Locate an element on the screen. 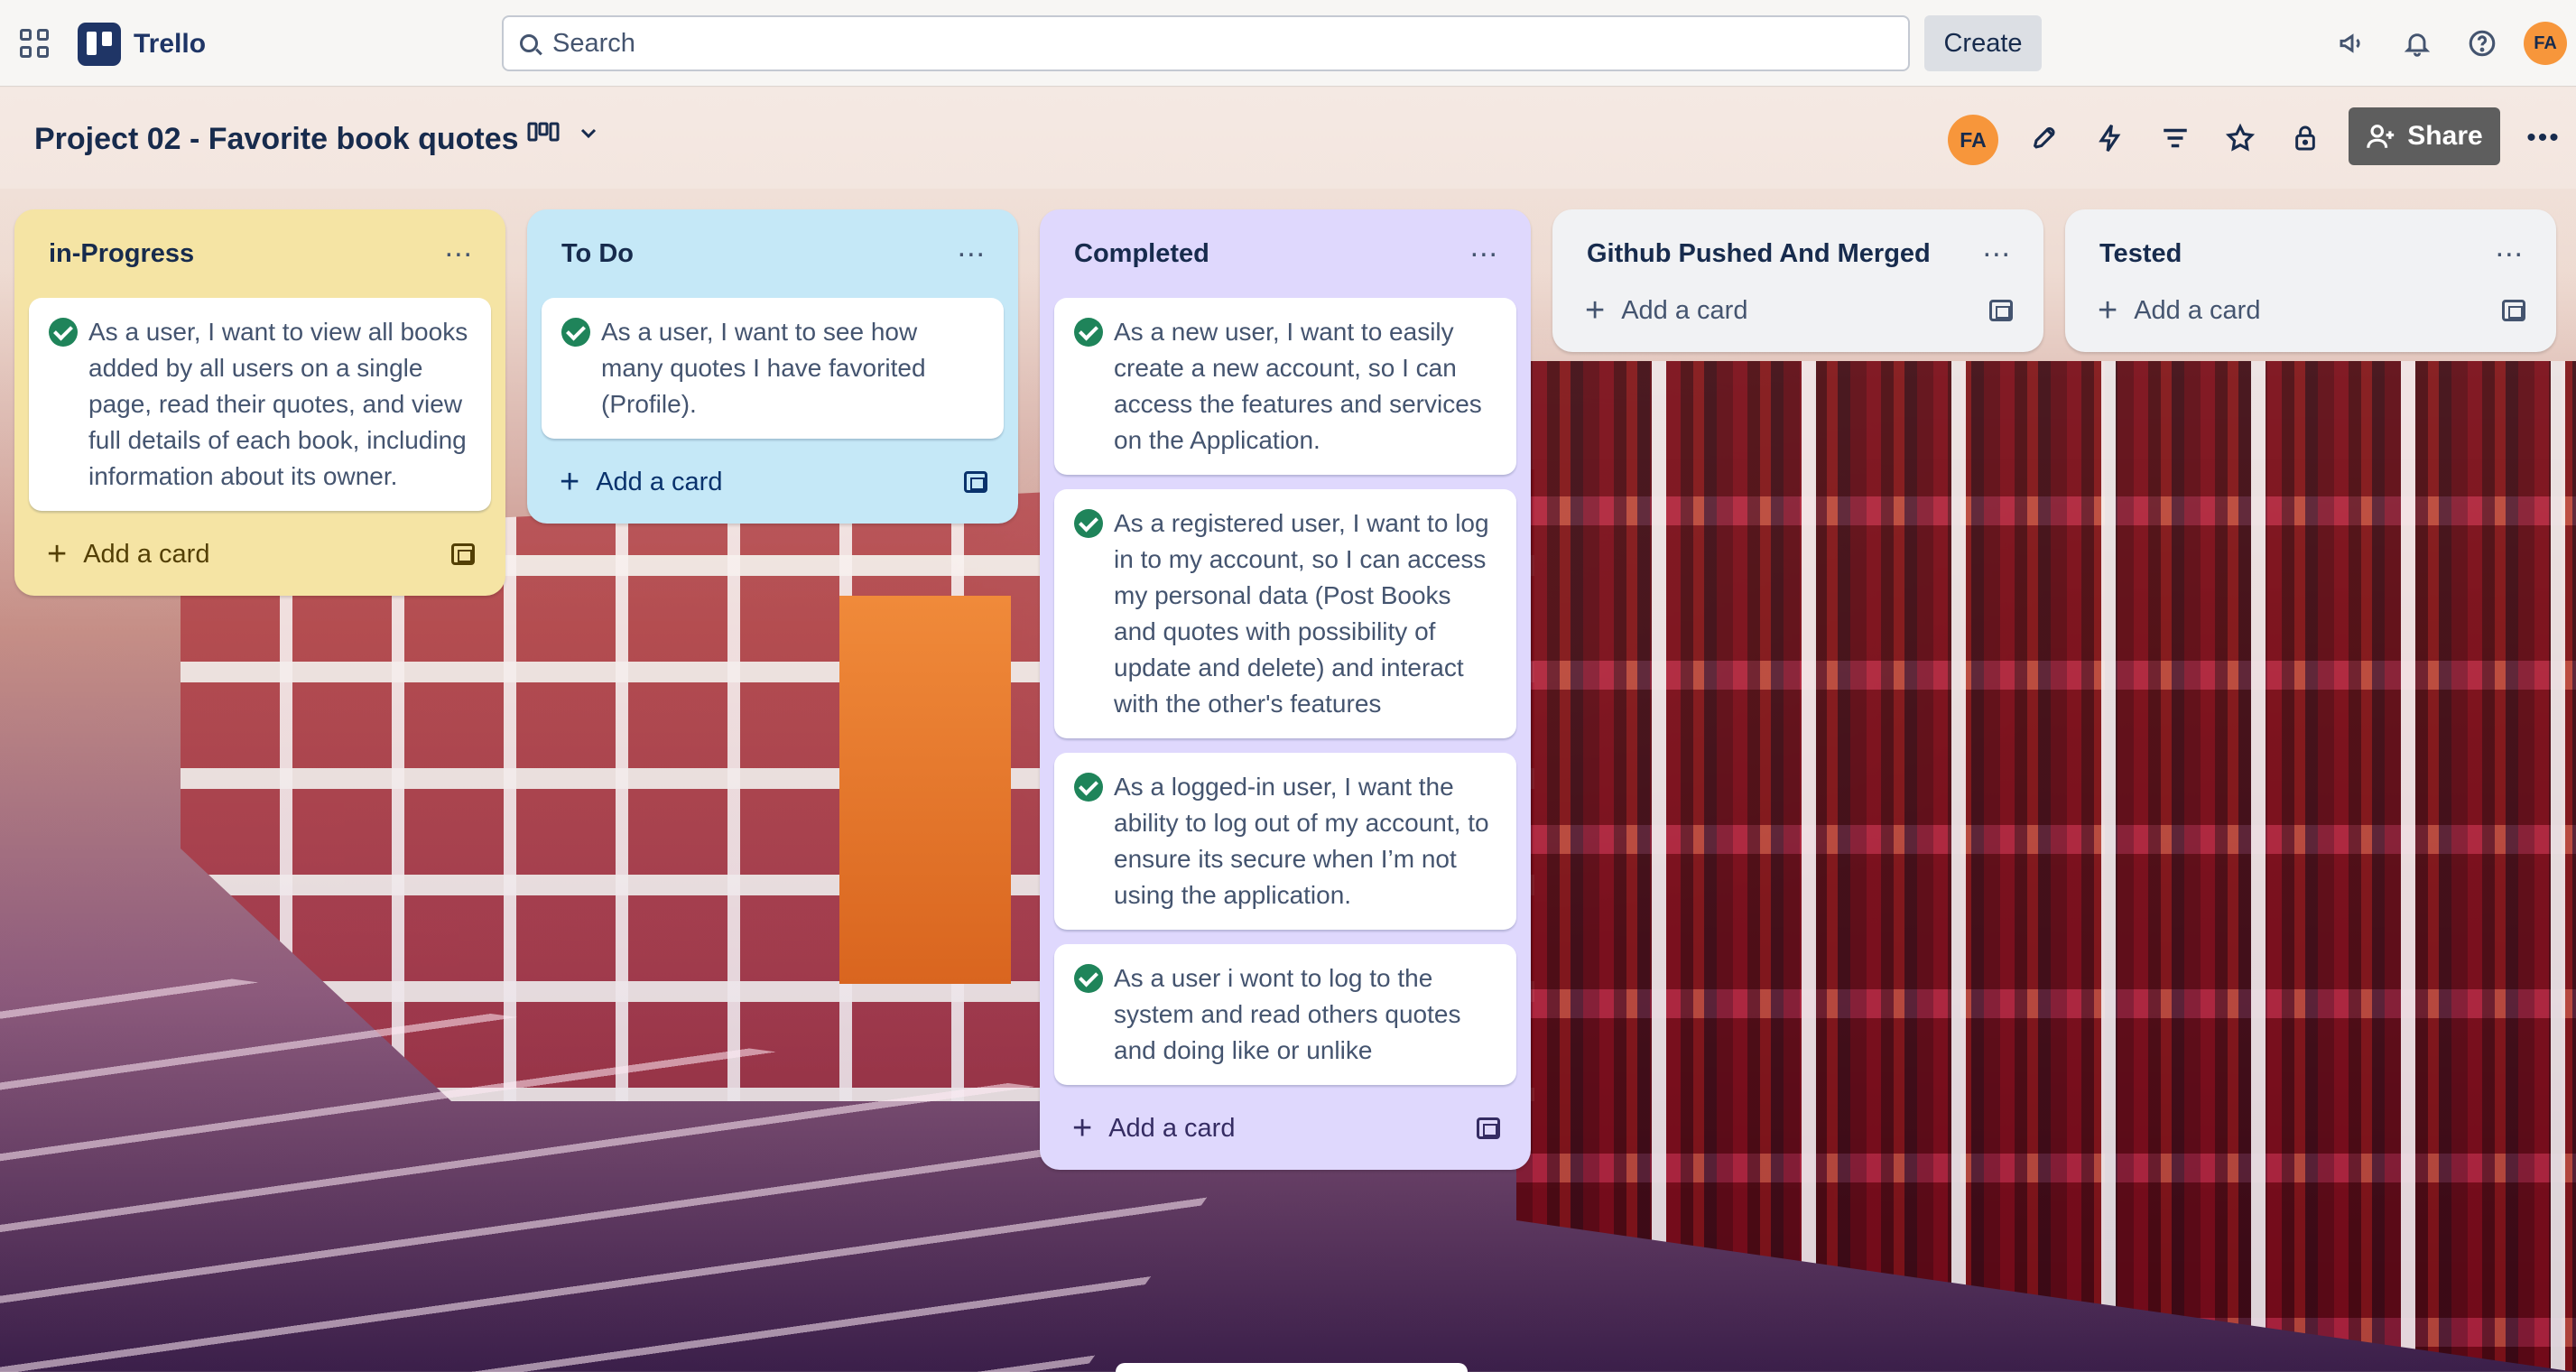 The width and height of the screenshot is (2576, 1372). top-navigation-bar: Trello Search Create FA is located at coordinates (1288, 44).